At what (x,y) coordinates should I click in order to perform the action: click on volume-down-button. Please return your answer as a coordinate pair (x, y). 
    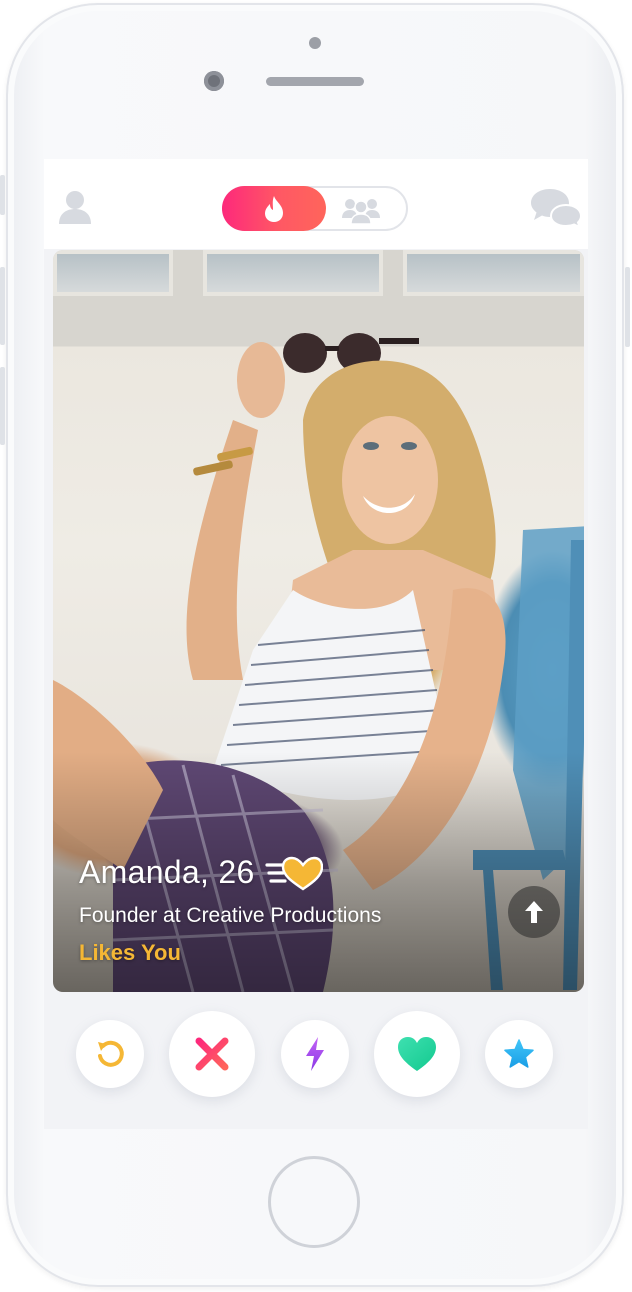
    Looking at the image, I should click on (2, 406).